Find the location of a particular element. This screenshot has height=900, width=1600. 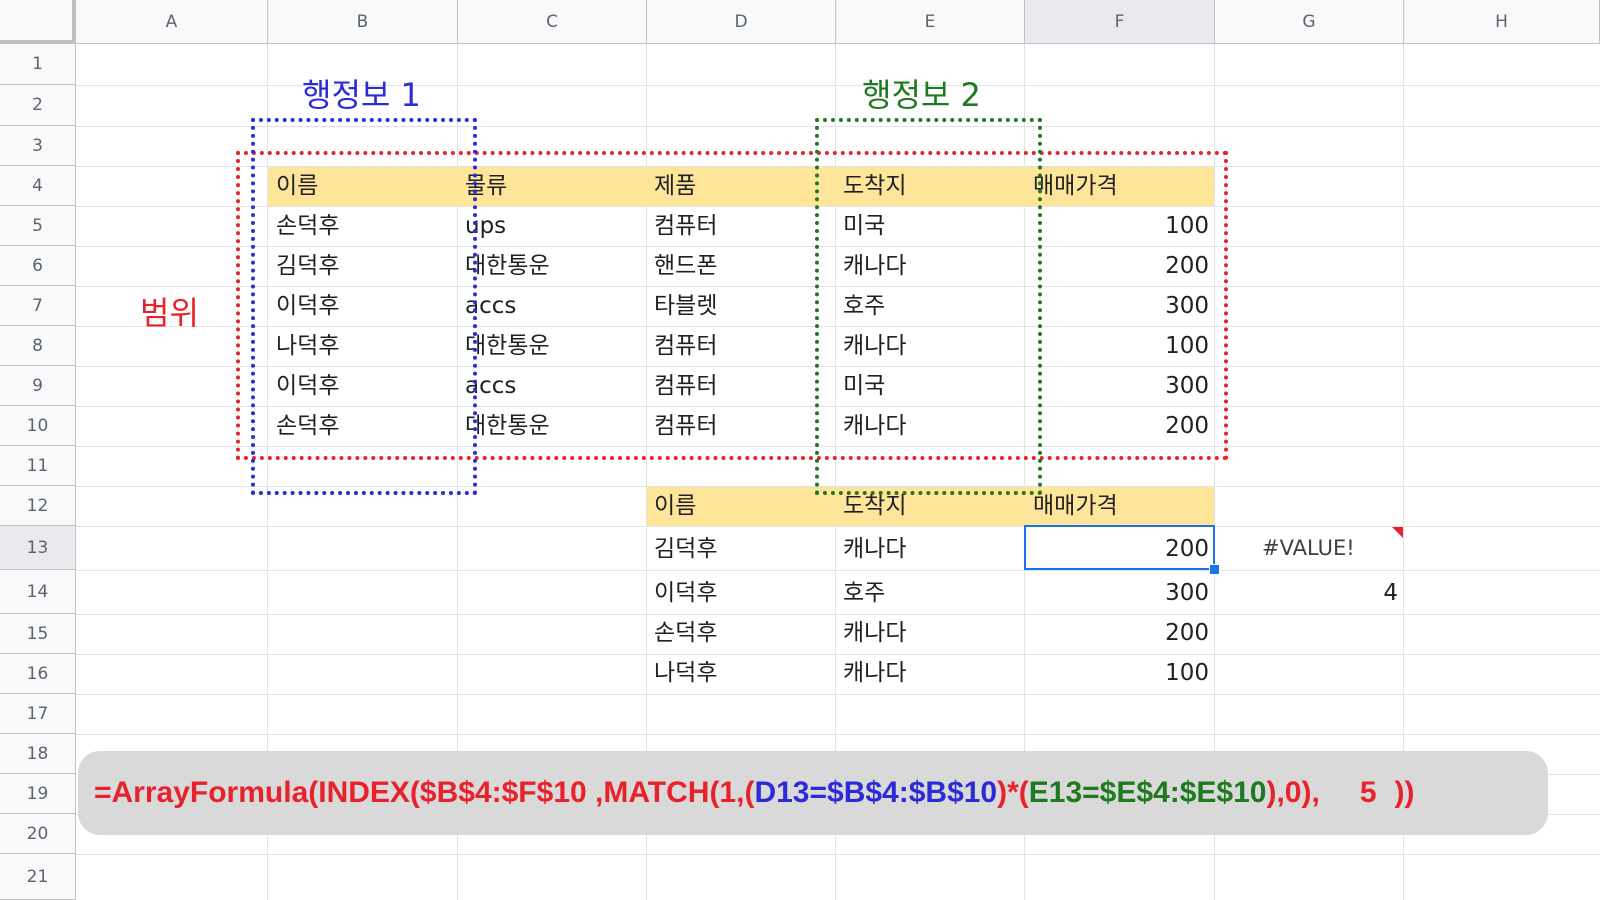

row-header-9: 9 is located at coordinates (38, 386).